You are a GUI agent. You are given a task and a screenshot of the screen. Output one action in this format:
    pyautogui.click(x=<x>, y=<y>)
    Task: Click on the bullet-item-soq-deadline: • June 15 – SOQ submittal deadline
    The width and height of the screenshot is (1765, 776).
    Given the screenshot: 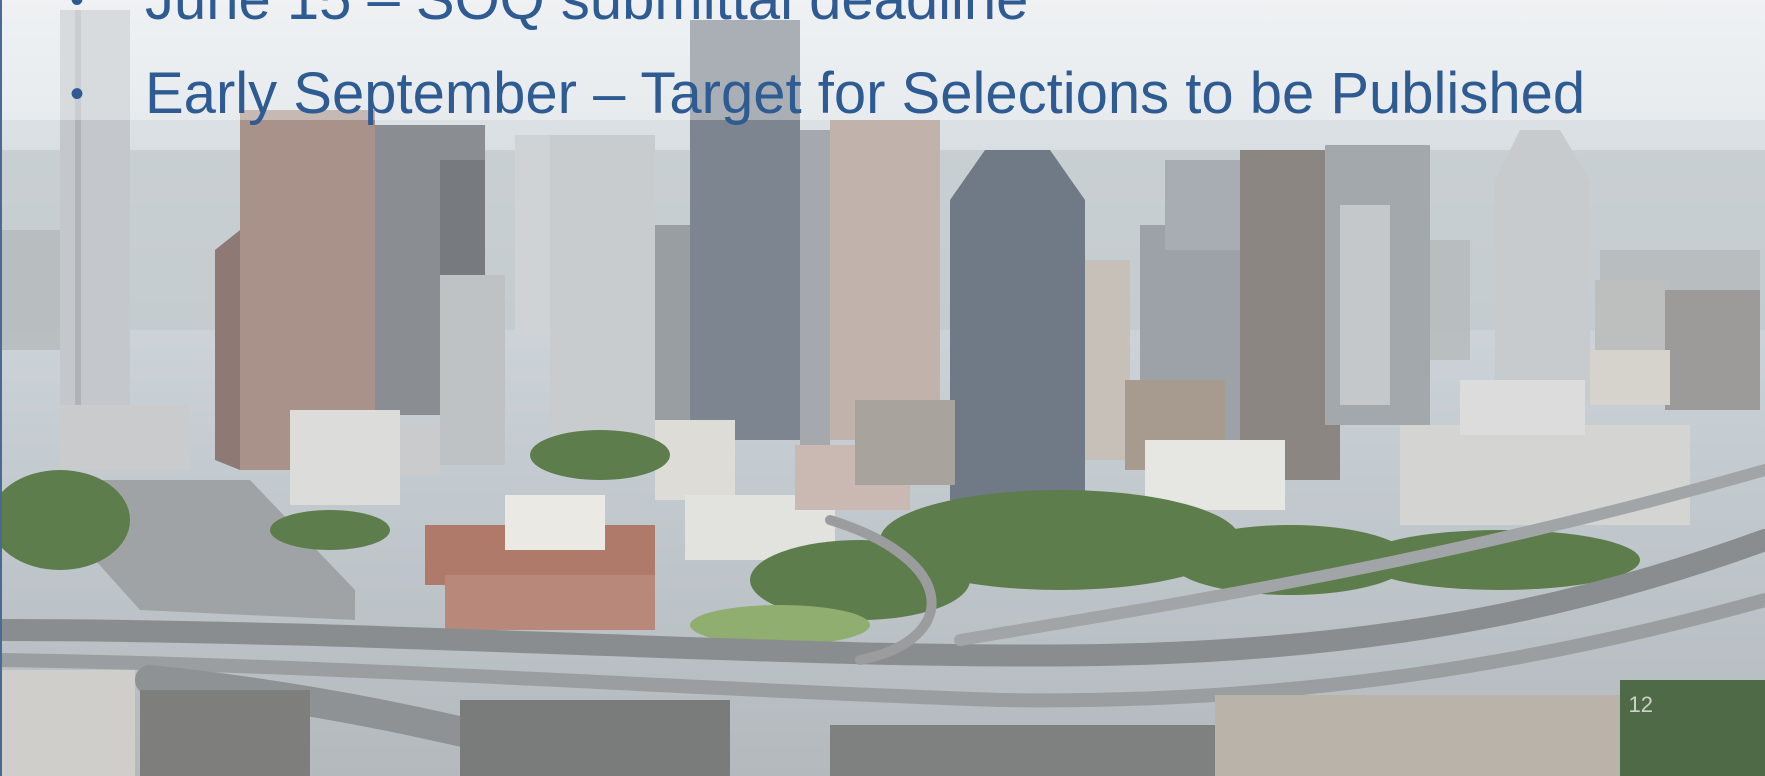 What is the action you would take?
    pyautogui.click(x=549, y=20)
    